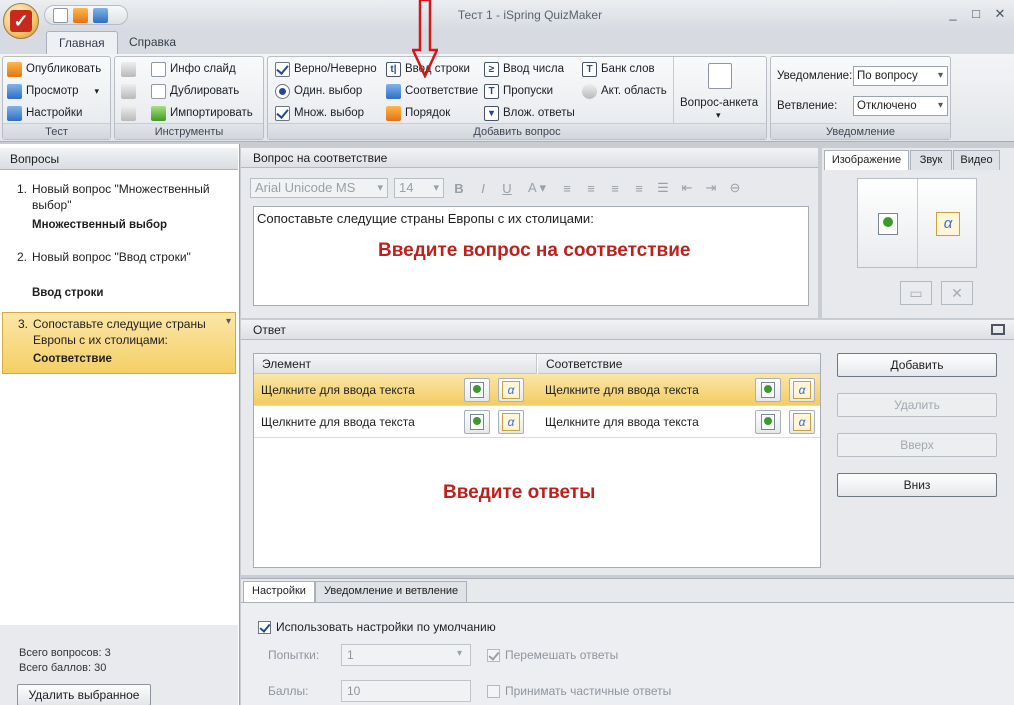  What do you see at coordinates (589, 69) in the screenshot?
I see `word-bank-icon: T` at bounding box center [589, 69].